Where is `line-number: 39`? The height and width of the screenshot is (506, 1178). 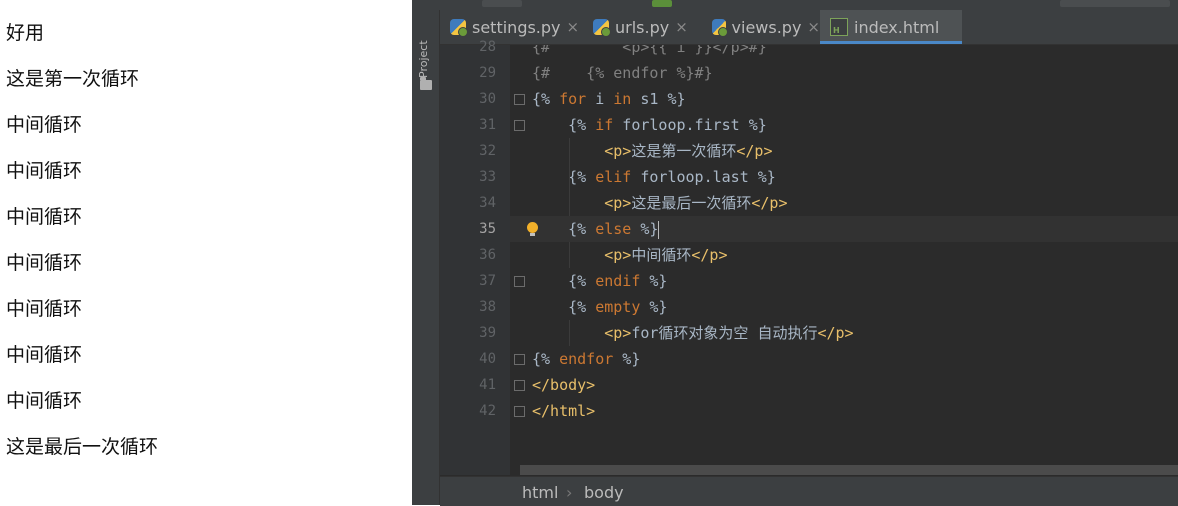 line-number: 39 is located at coordinates (487, 333).